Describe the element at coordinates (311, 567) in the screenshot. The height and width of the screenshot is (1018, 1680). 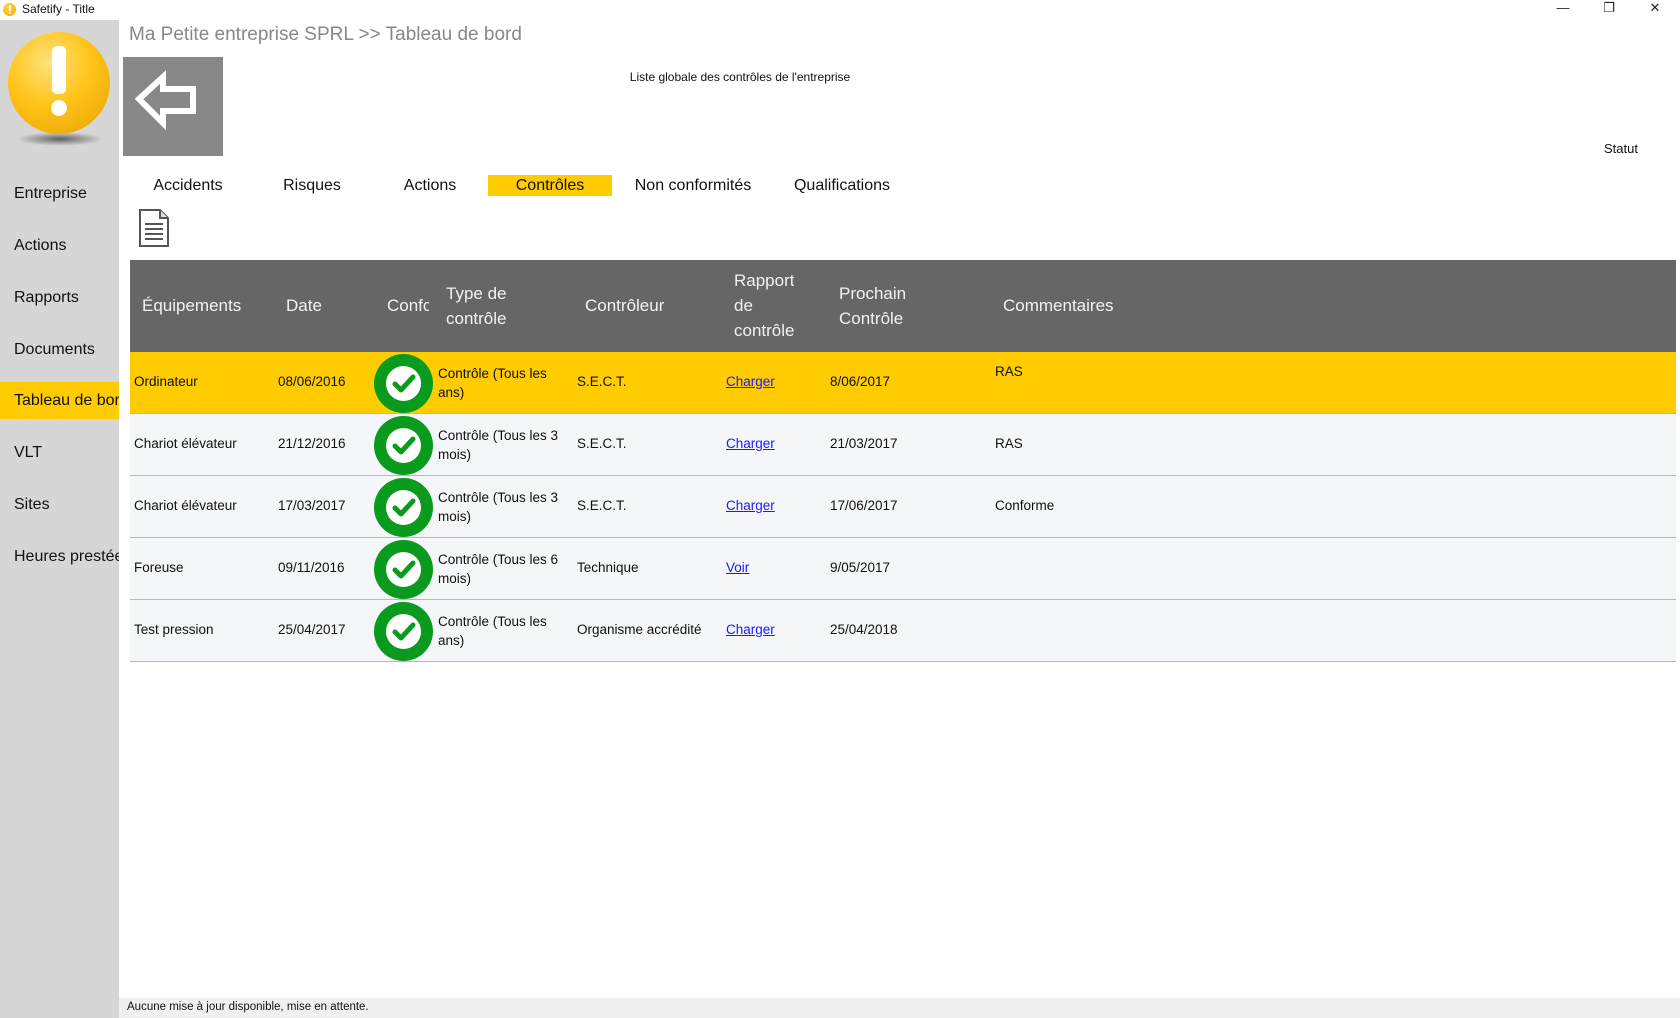
I see `cell-date: 09/11/2016` at that location.